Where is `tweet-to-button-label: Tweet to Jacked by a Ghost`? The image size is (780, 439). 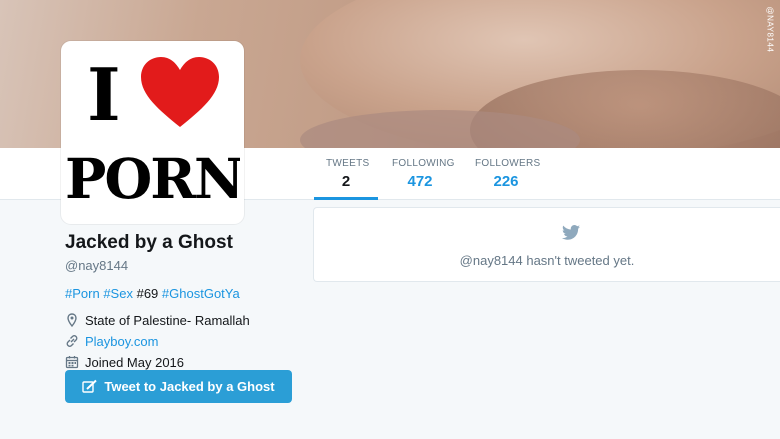
tweet-to-button-label: Tweet to Jacked by a Ghost is located at coordinates (189, 386).